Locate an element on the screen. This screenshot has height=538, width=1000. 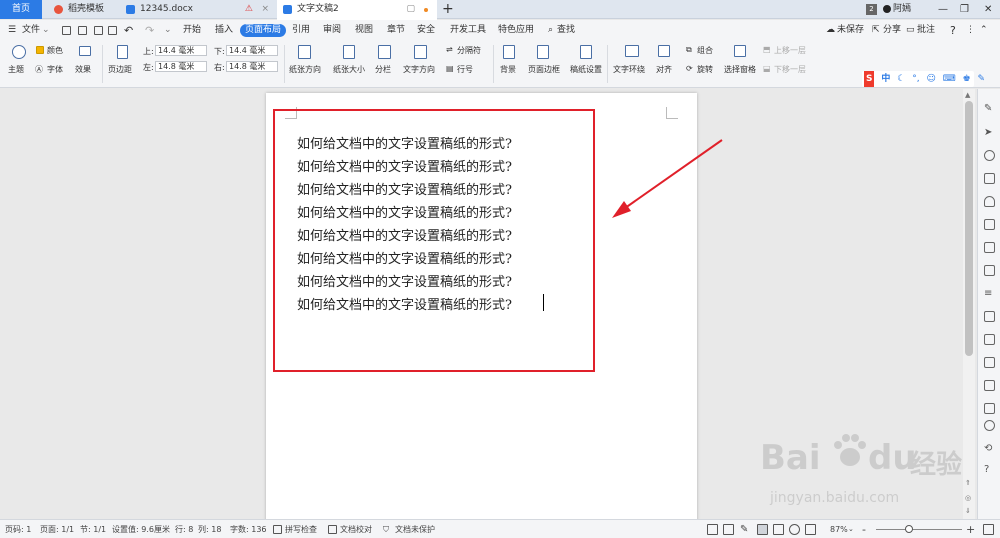
save-icon is located at coordinates (66, 30).